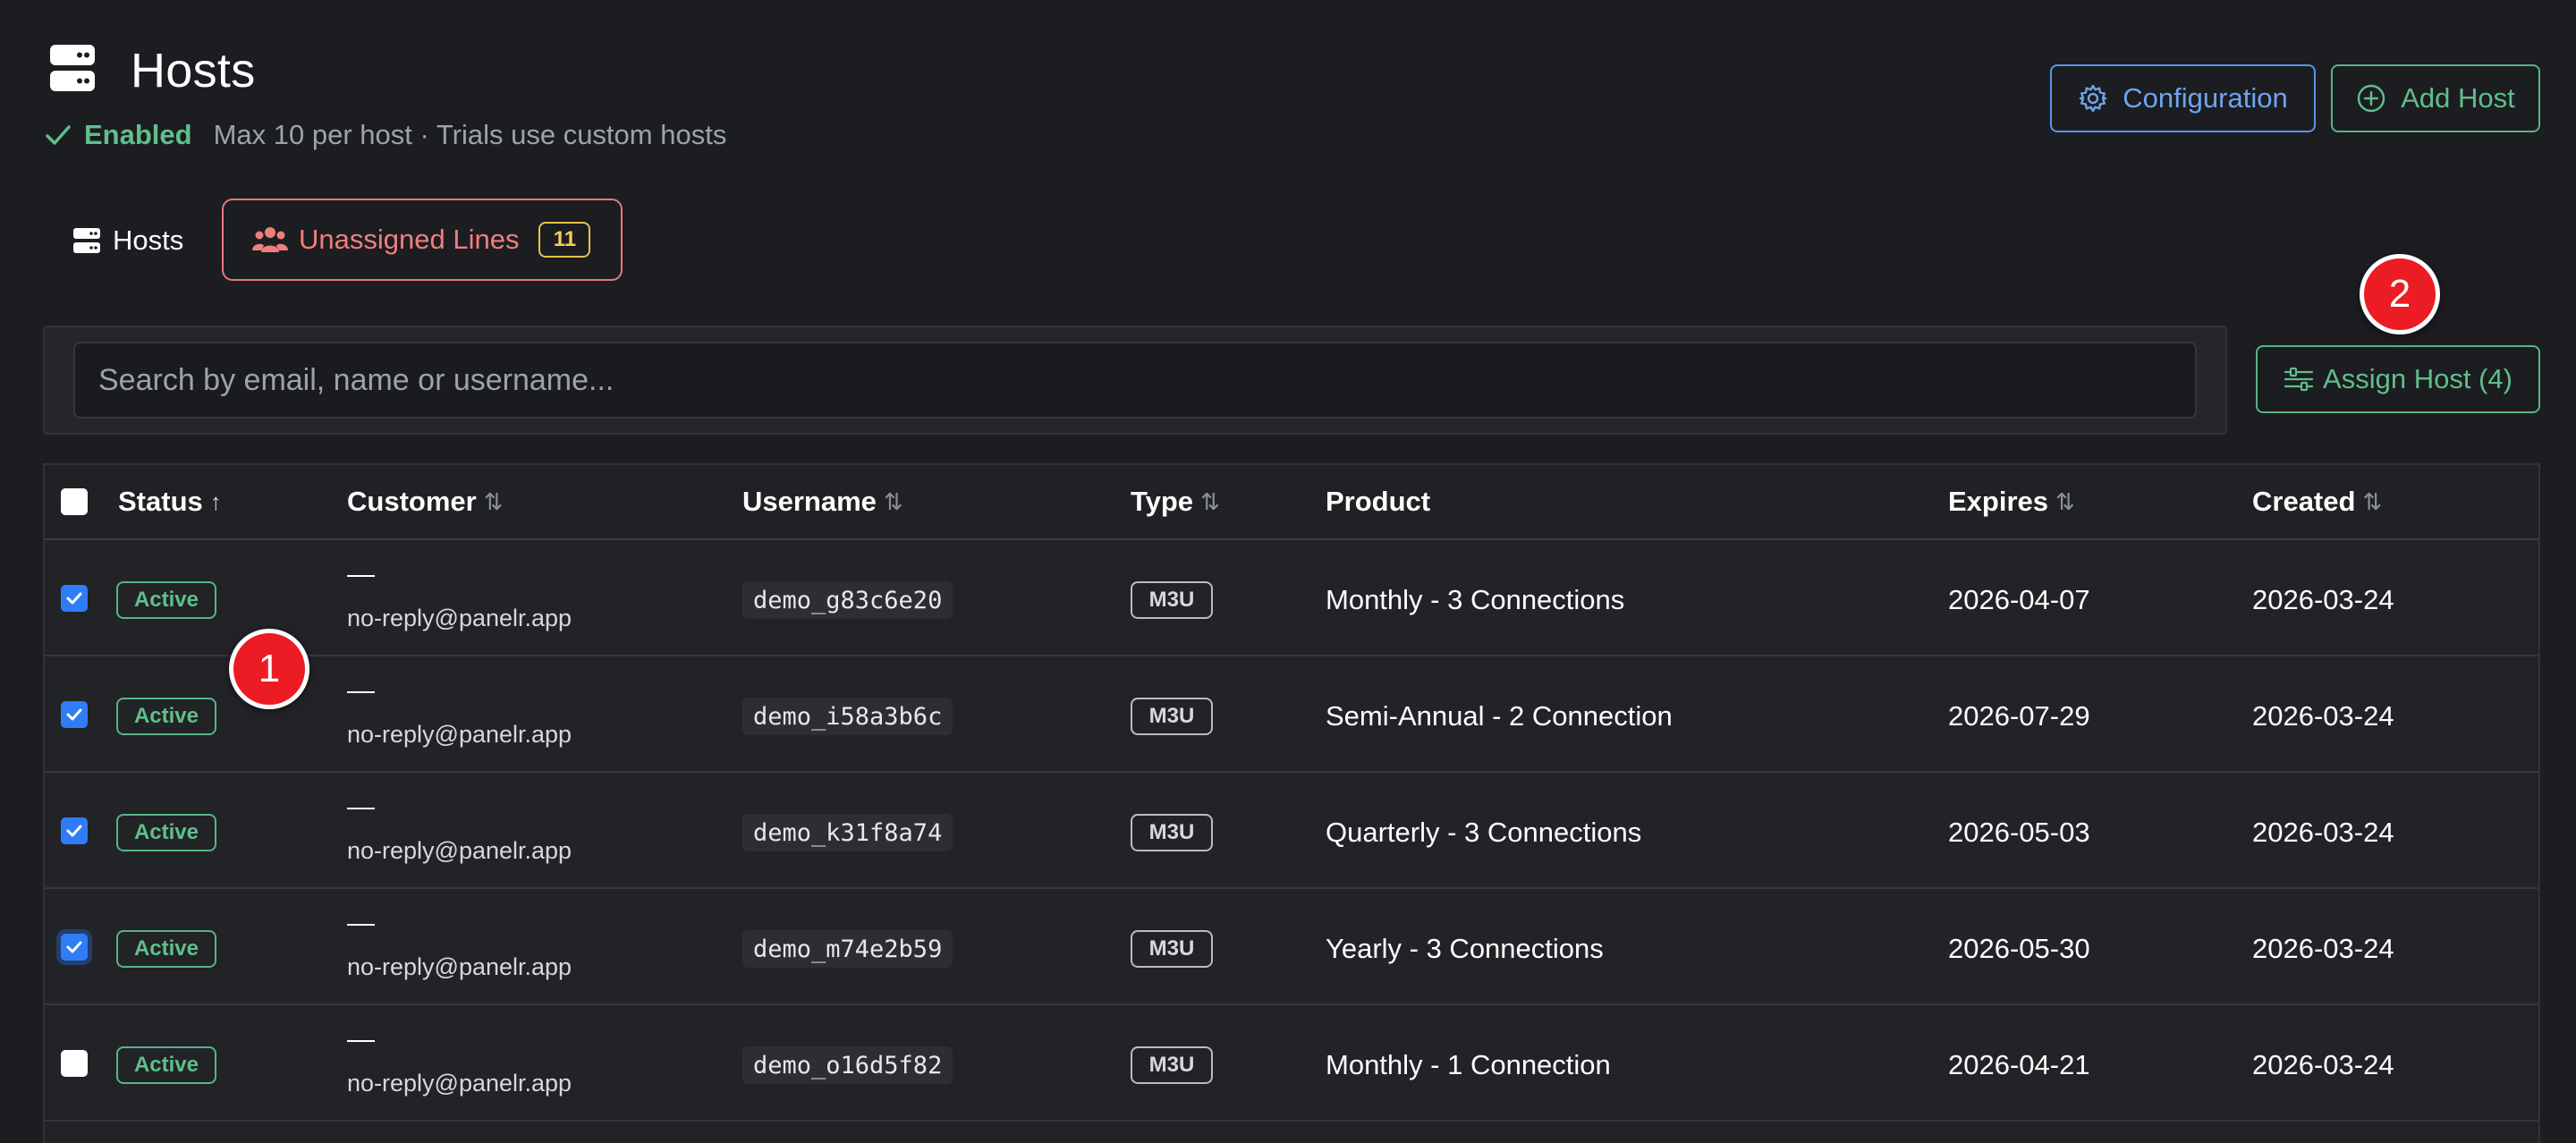  Describe the element at coordinates (847, 600) in the screenshot. I see `username-code: demo_g83c6e20` at that location.